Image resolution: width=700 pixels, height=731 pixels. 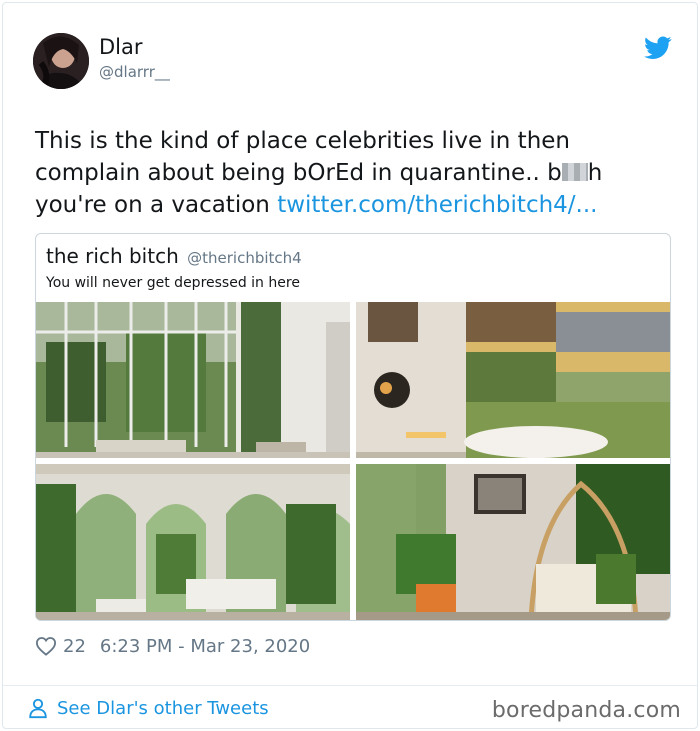 What do you see at coordinates (134, 72) in the screenshot?
I see `author-handle: @dlarrr__` at bounding box center [134, 72].